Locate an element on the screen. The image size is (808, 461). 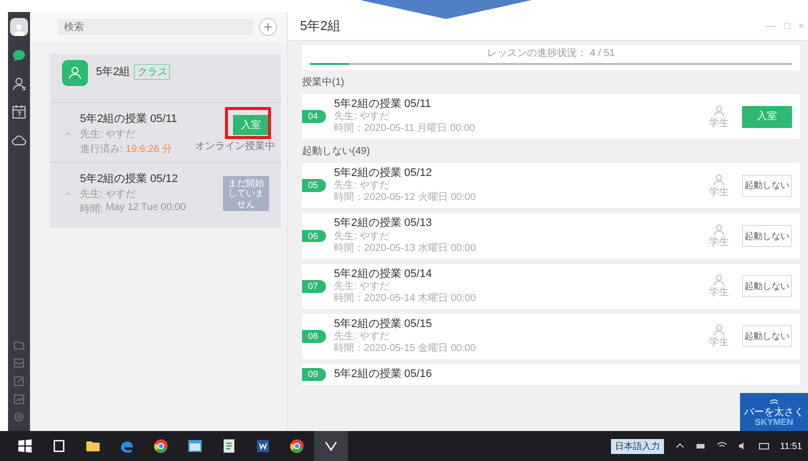
bar-icon is located at coordinates (774, 401).